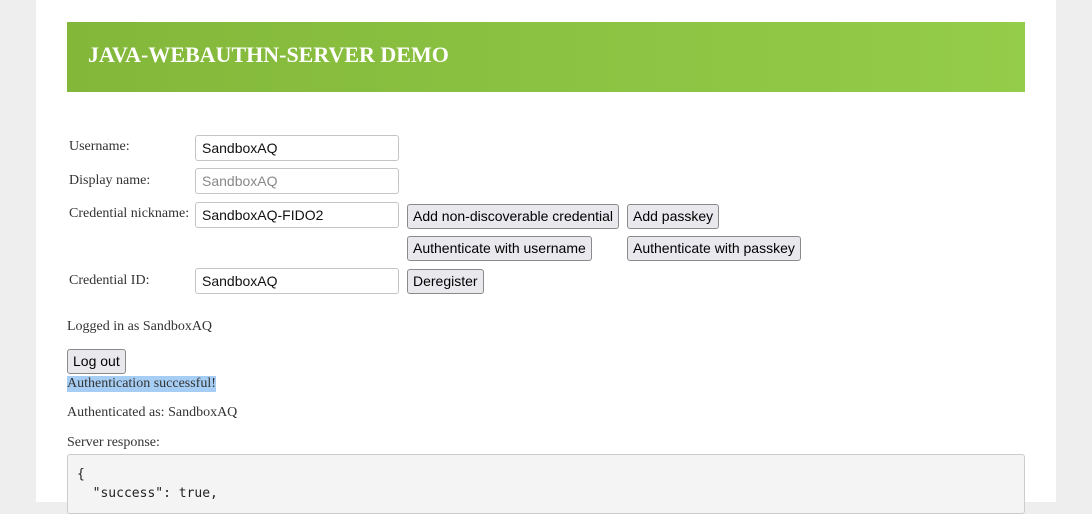  What do you see at coordinates (714, 248) in the screenshot?
I see `authenticate-with-passkey-button: Authenticate with passkey` at bounding box center [714, 248].